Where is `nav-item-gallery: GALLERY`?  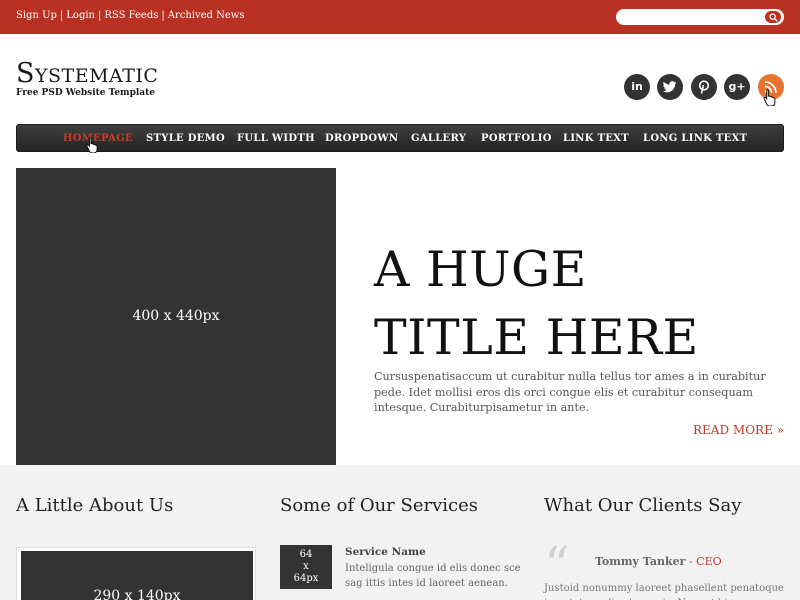
nav-item-gallery: GALLERY is located at coordinates (438, 138).